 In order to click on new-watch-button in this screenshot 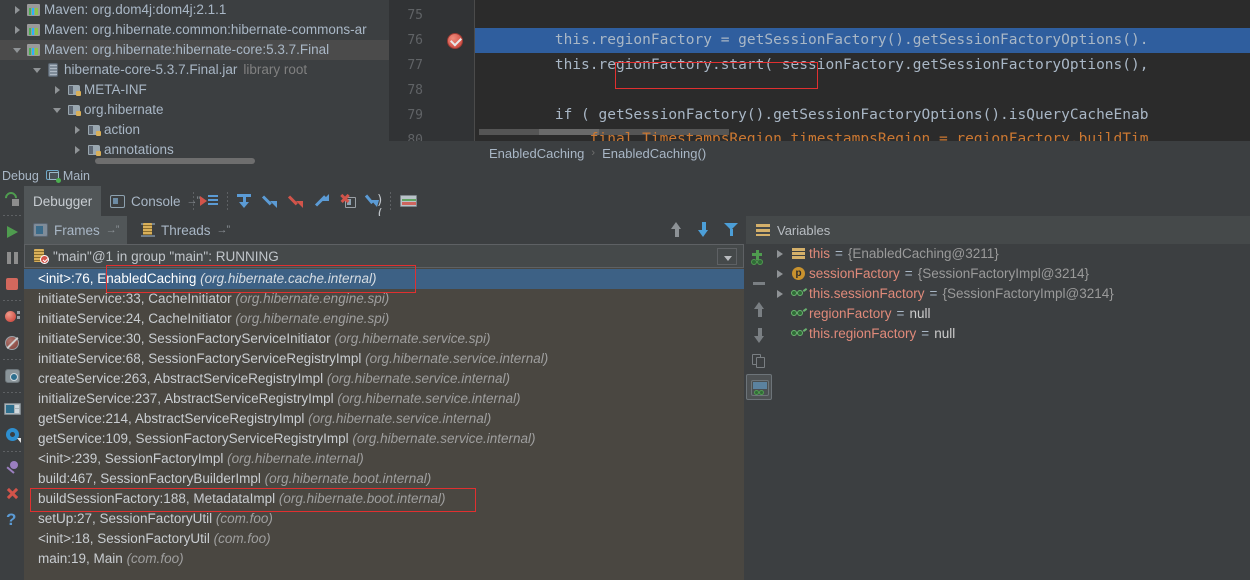, I will do `click(759, 257)`.